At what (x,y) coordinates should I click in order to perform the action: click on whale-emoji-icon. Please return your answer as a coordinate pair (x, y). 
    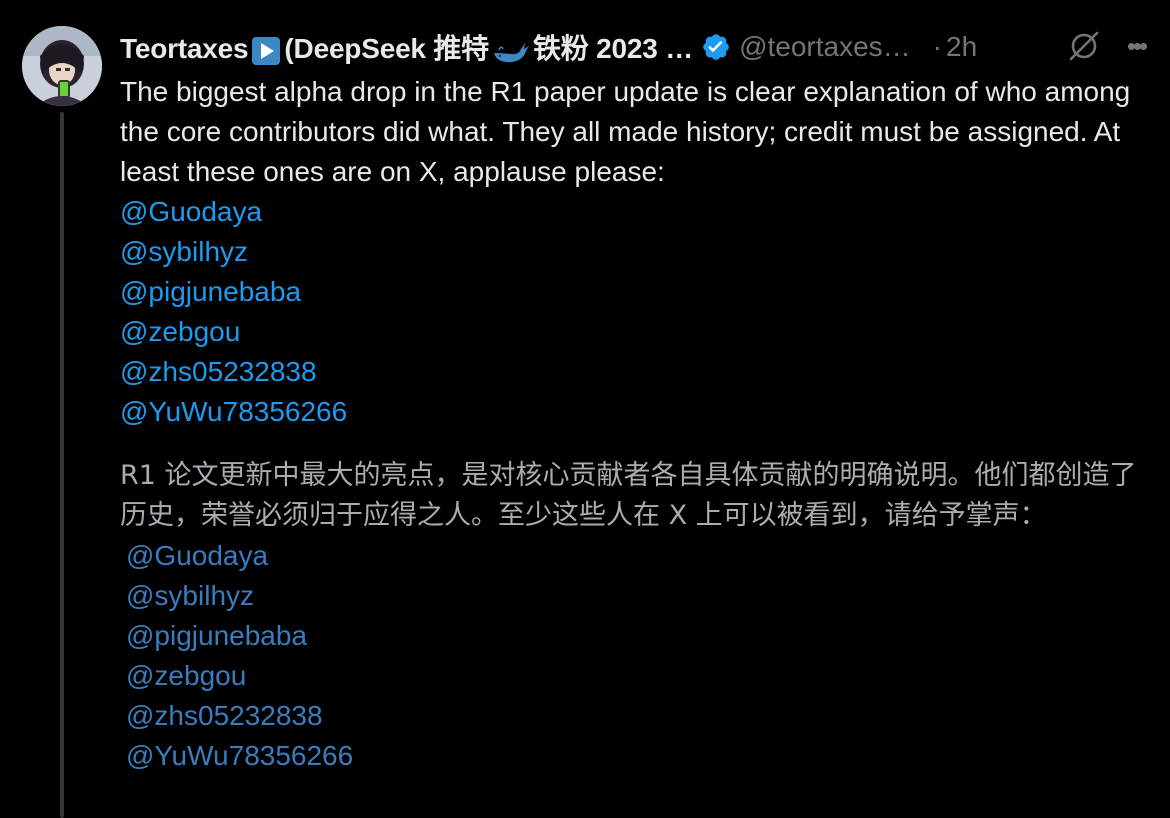
    Looking at the image, I should click on (511, 52).